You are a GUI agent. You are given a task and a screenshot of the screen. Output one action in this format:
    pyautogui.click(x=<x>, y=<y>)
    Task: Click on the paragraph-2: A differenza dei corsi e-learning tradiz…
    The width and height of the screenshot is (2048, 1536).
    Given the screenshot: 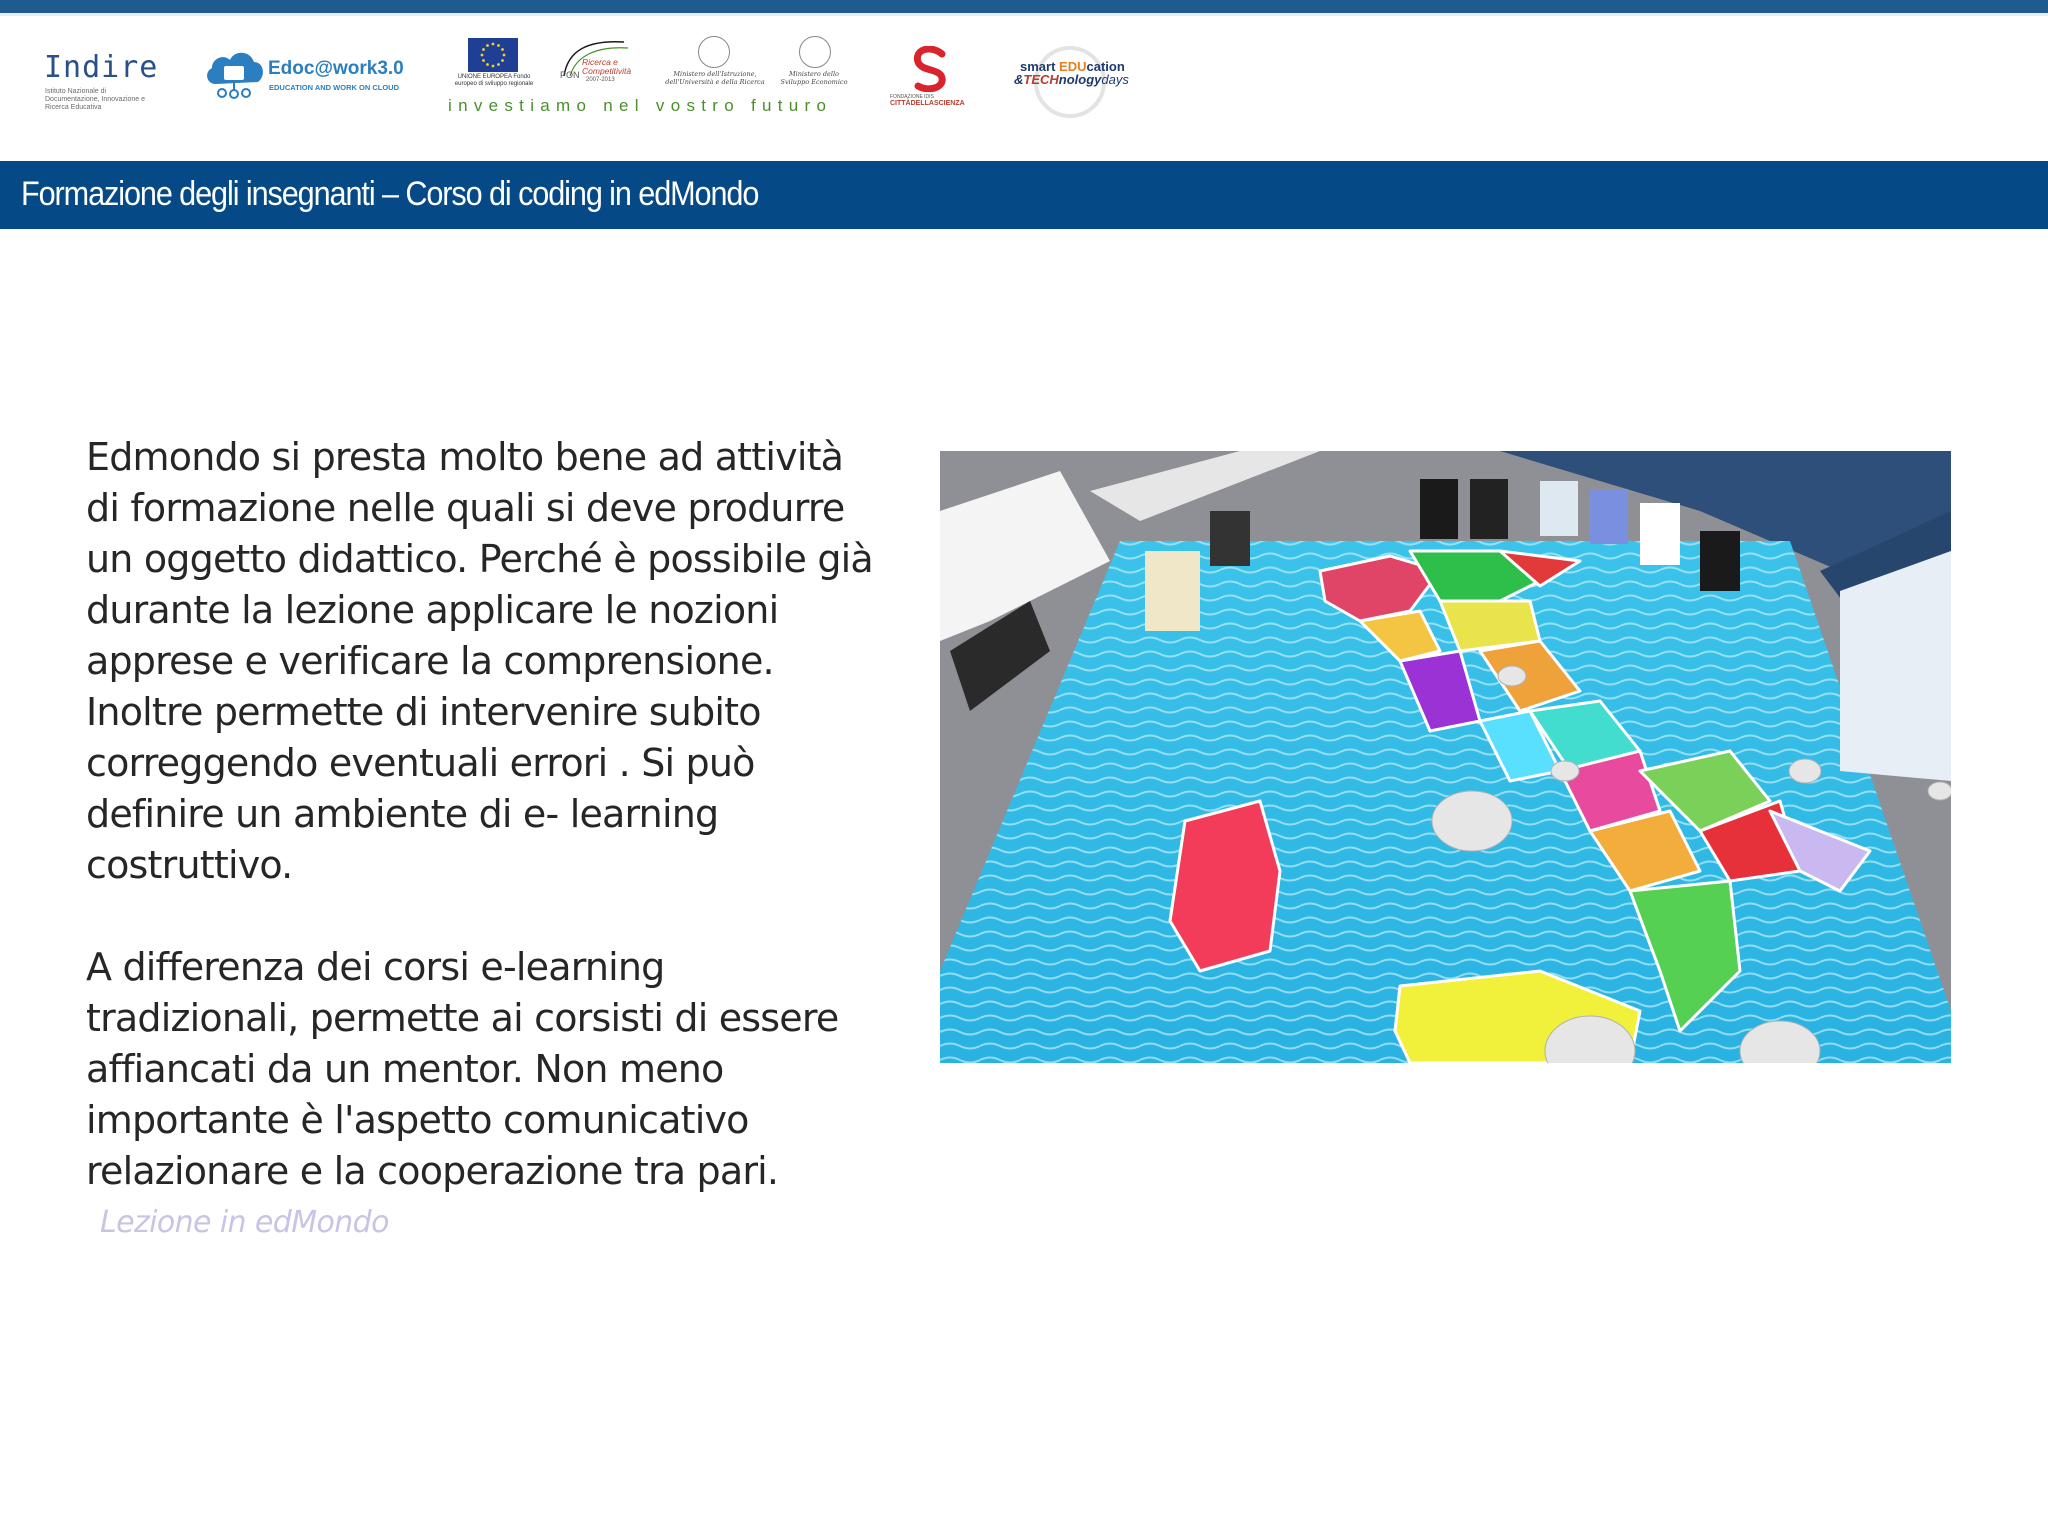 What is the action you would take?
    pyautogui.click(x=462, y=1069)
    